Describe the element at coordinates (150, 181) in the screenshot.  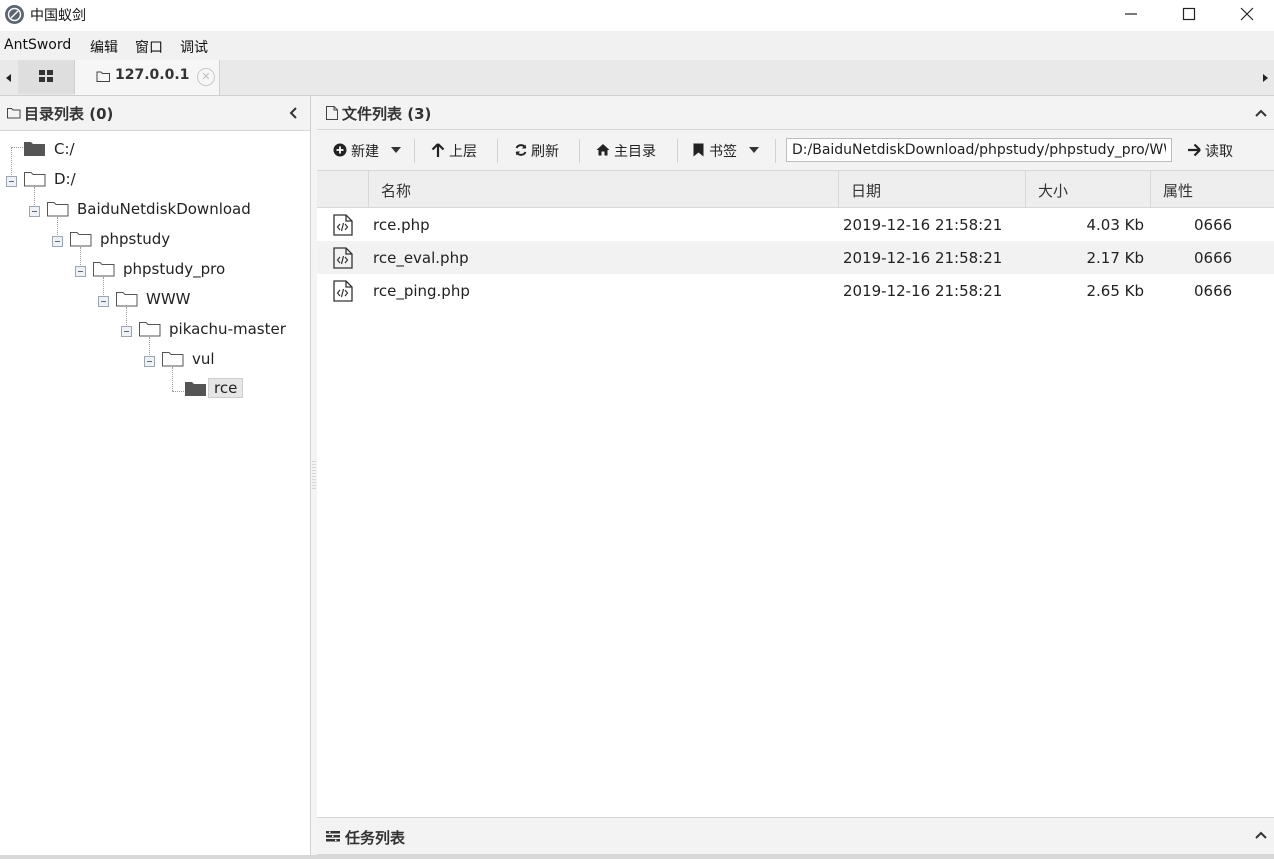
I see `tree-node-d-drive: D:/` at that location.